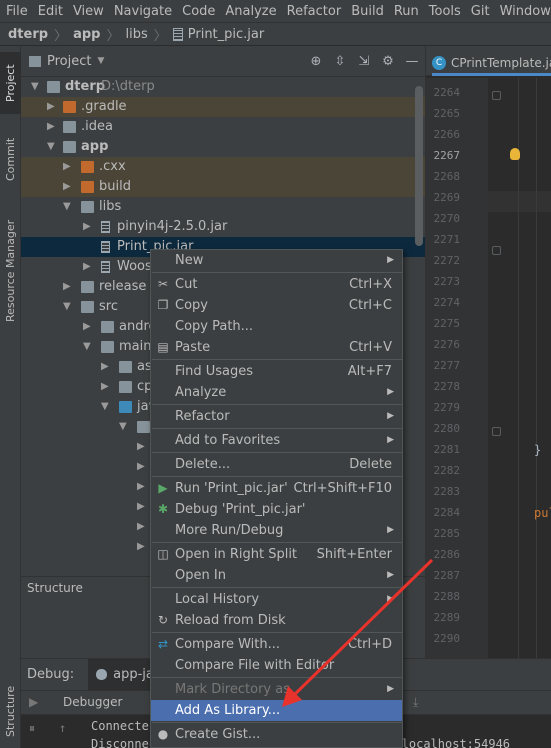 The height and width of the screenshot is (748, 551). Describe the element at coordinates (33, 702) in the screenshot. I see `rerun-icon: ▶` at that location.